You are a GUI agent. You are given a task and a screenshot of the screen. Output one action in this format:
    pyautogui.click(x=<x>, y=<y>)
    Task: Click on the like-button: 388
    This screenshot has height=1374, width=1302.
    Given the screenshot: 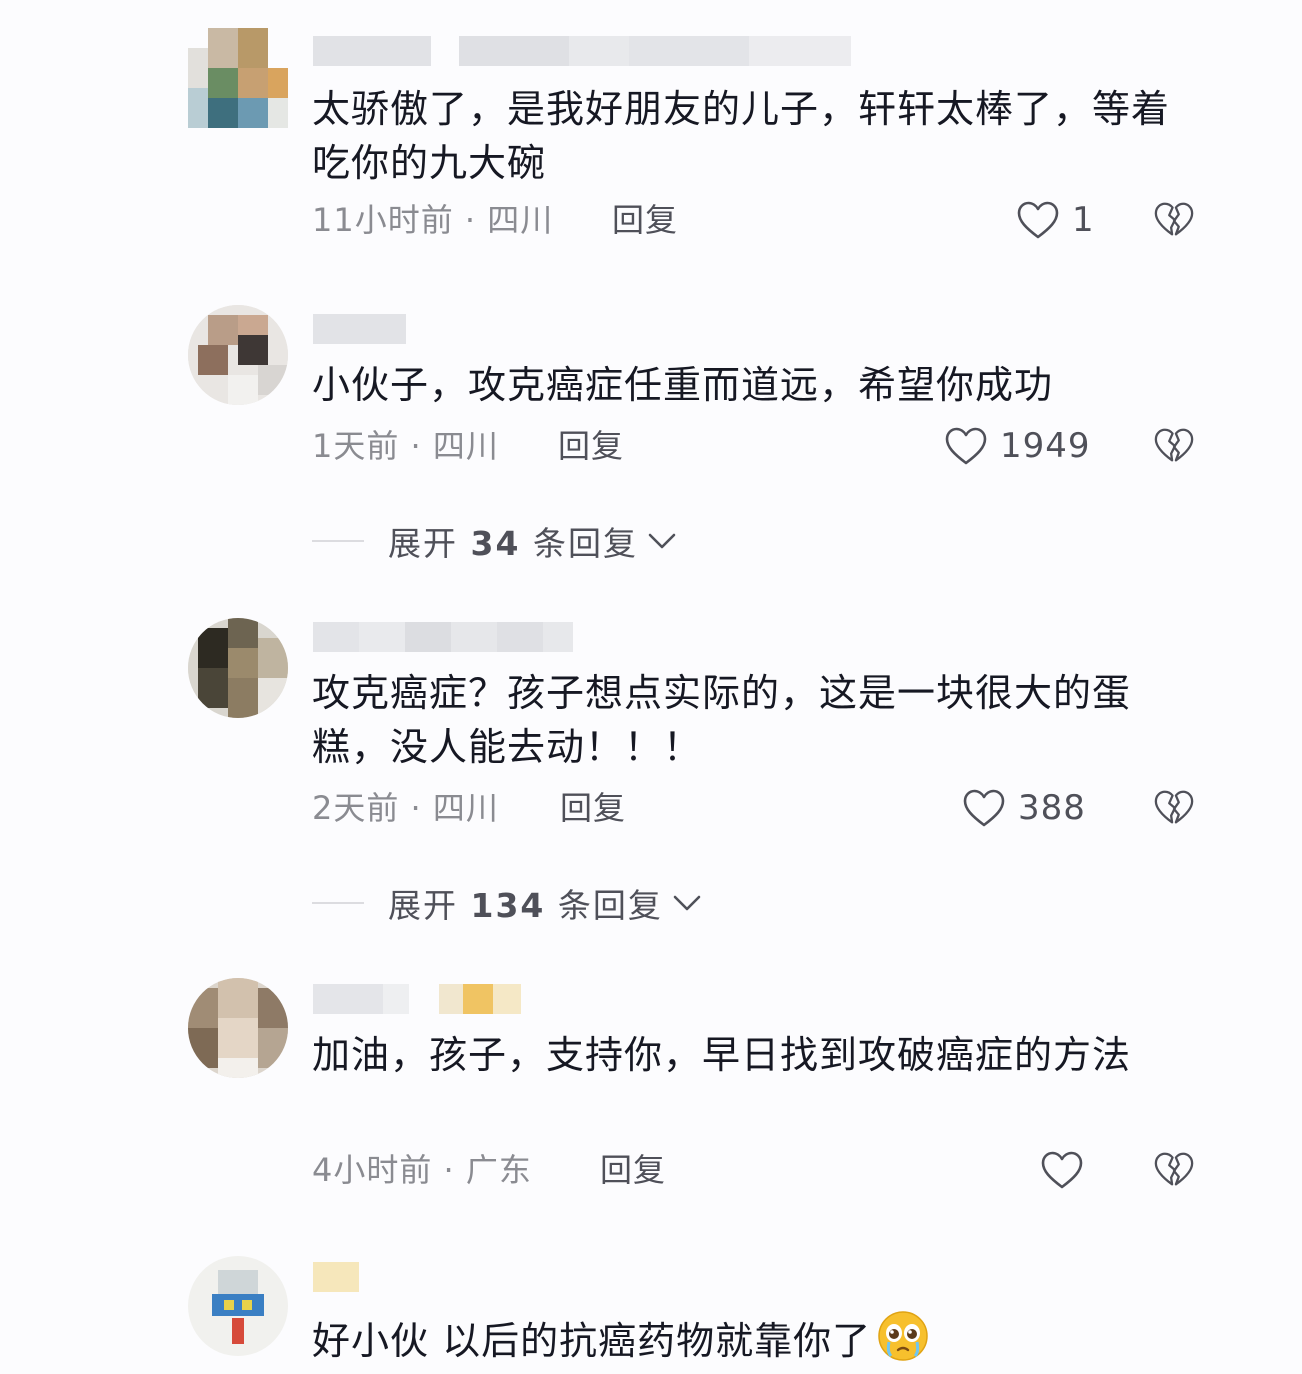 What is the action you would take?
    pyautogui.click(x=1024, y=808)
    